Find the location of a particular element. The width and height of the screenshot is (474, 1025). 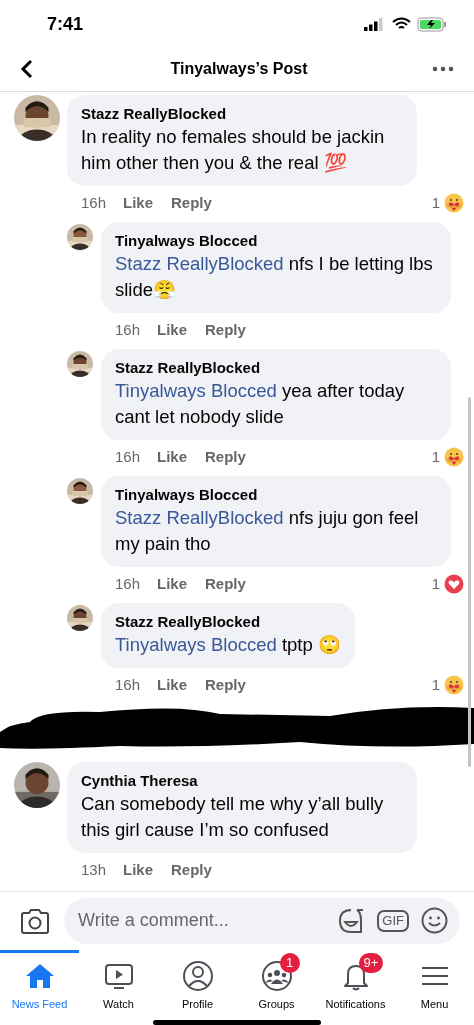

camera-icon is located at coordinates (35, 920).